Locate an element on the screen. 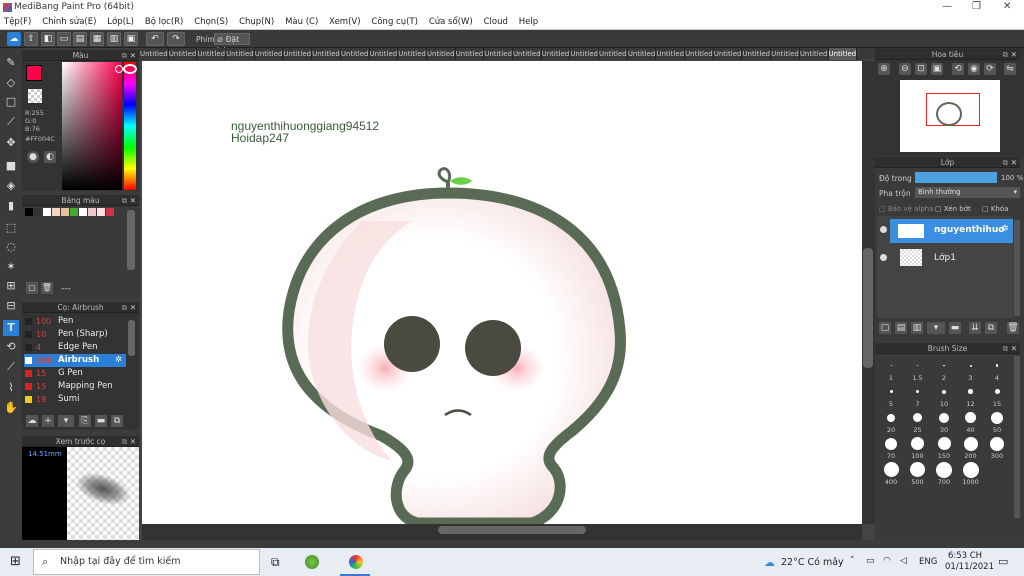  brush-size-option: 30 is located at coordinates (944, 421).